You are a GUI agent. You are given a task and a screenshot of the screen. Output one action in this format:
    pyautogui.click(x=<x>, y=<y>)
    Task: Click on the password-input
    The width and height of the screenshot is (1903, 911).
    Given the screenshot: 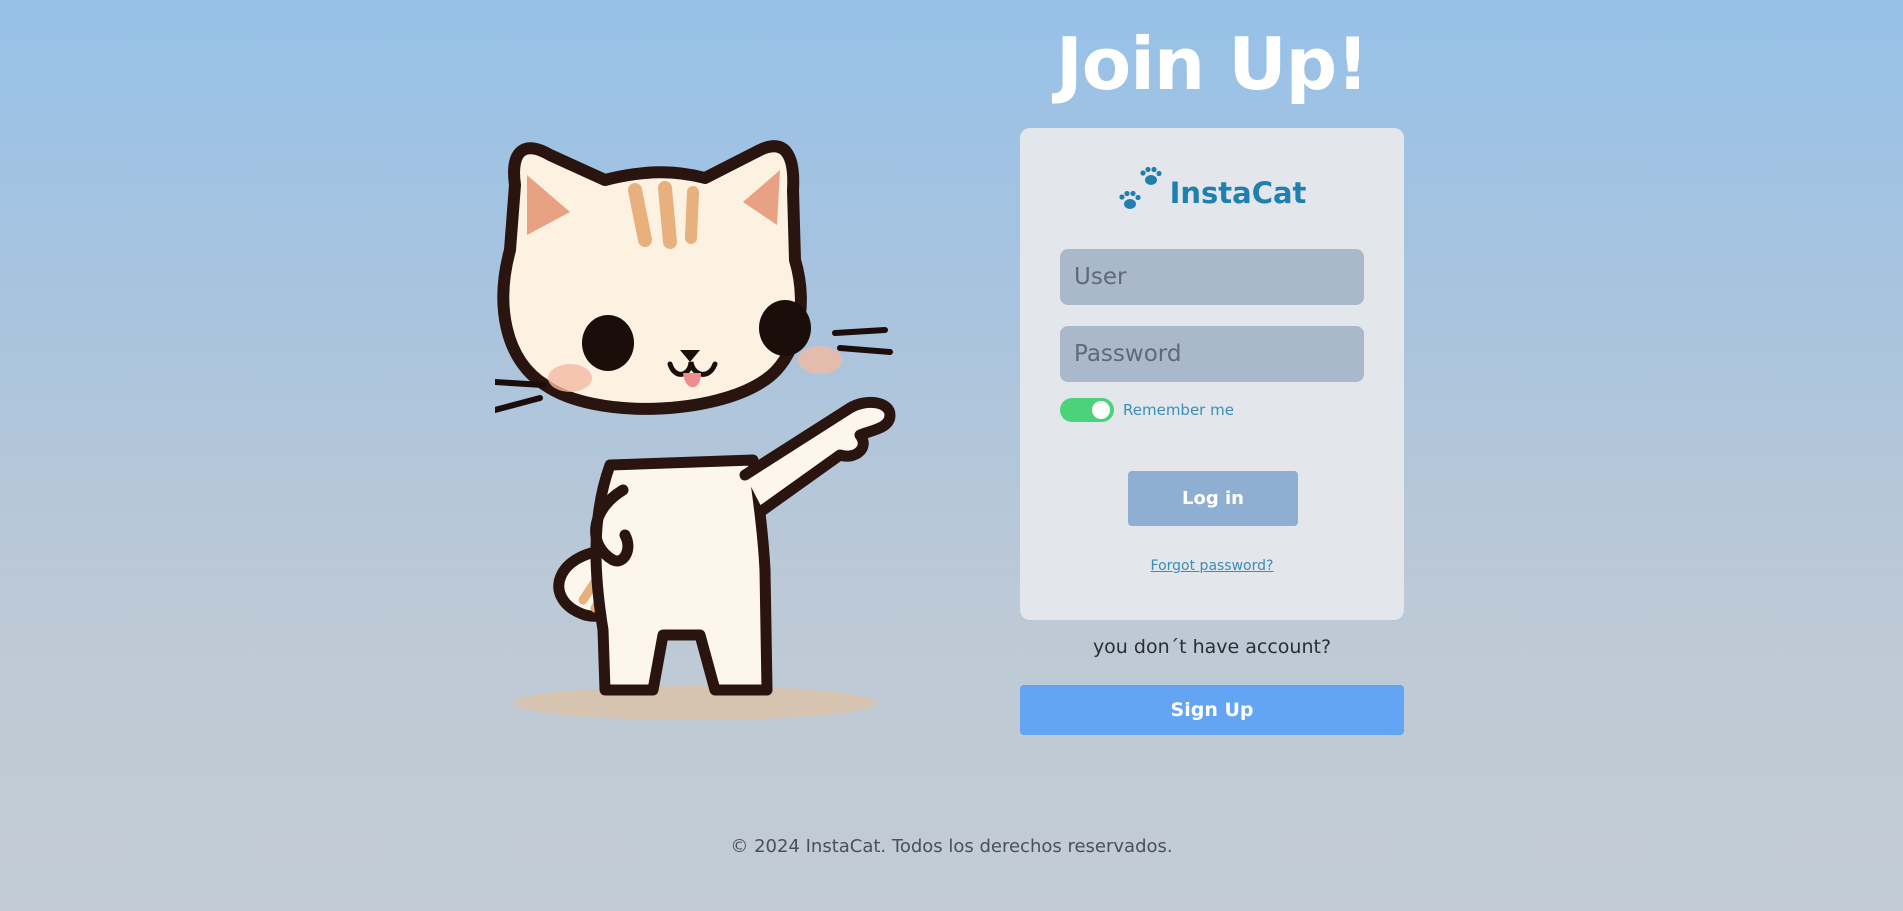 What is the action you would take?
    pyautogui.click(x=1212, y=354)
    